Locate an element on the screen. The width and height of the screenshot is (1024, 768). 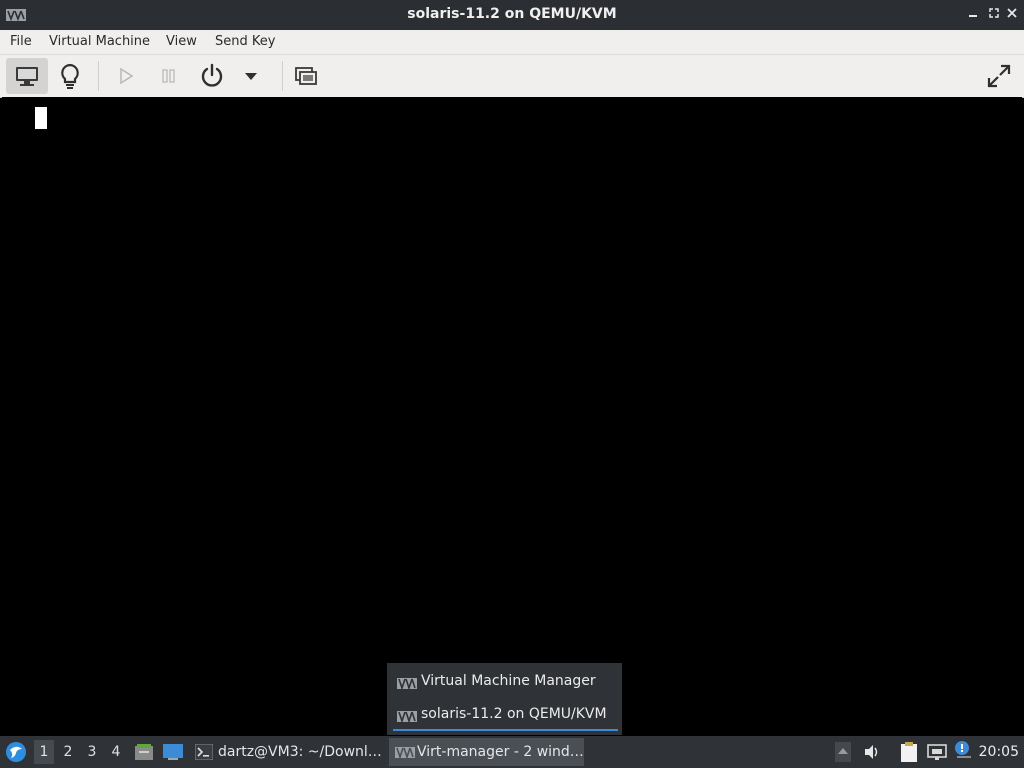
desktop-1: 1 is located at coordinates (44, 752).